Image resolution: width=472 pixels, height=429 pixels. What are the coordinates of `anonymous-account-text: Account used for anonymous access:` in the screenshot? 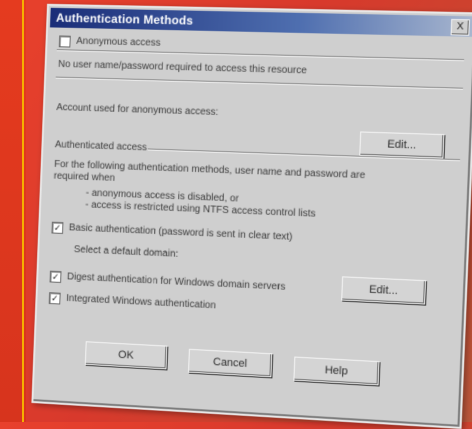 It's located at (137, 110).